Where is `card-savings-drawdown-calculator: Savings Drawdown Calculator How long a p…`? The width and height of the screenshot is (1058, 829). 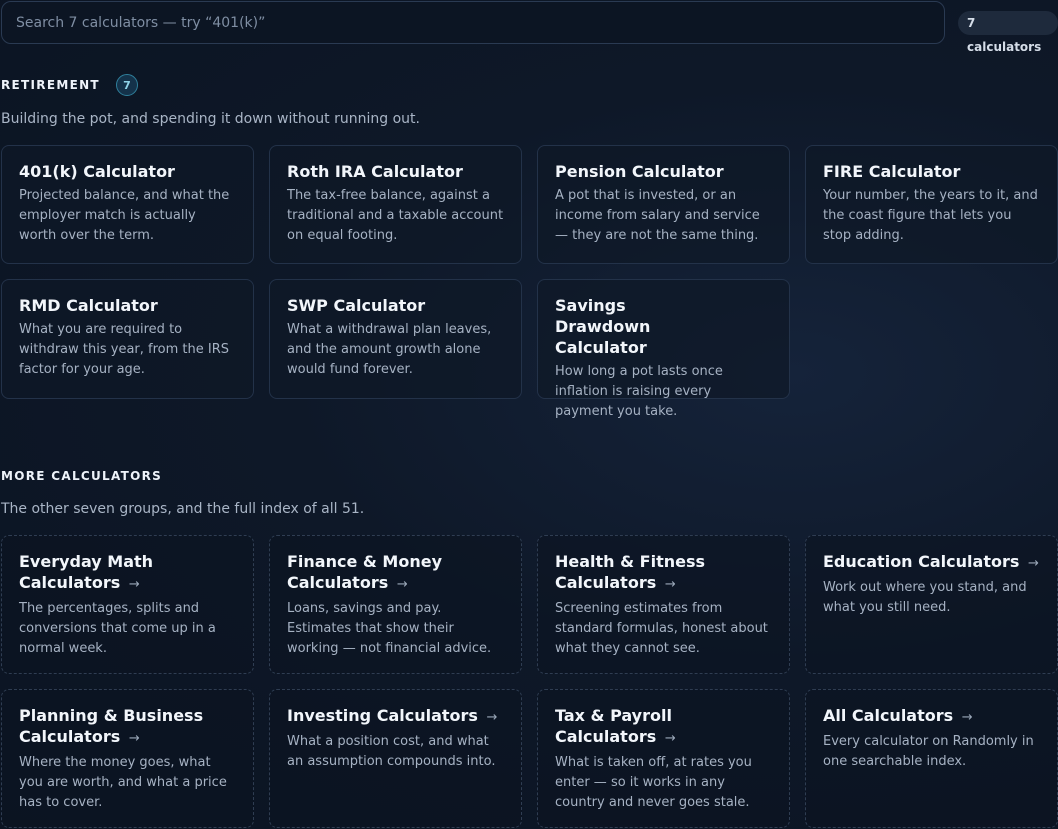 card-savings-drawdown-calculator: Savings Drawdown Calculator How long a p… is located at coordinates (663, 349).